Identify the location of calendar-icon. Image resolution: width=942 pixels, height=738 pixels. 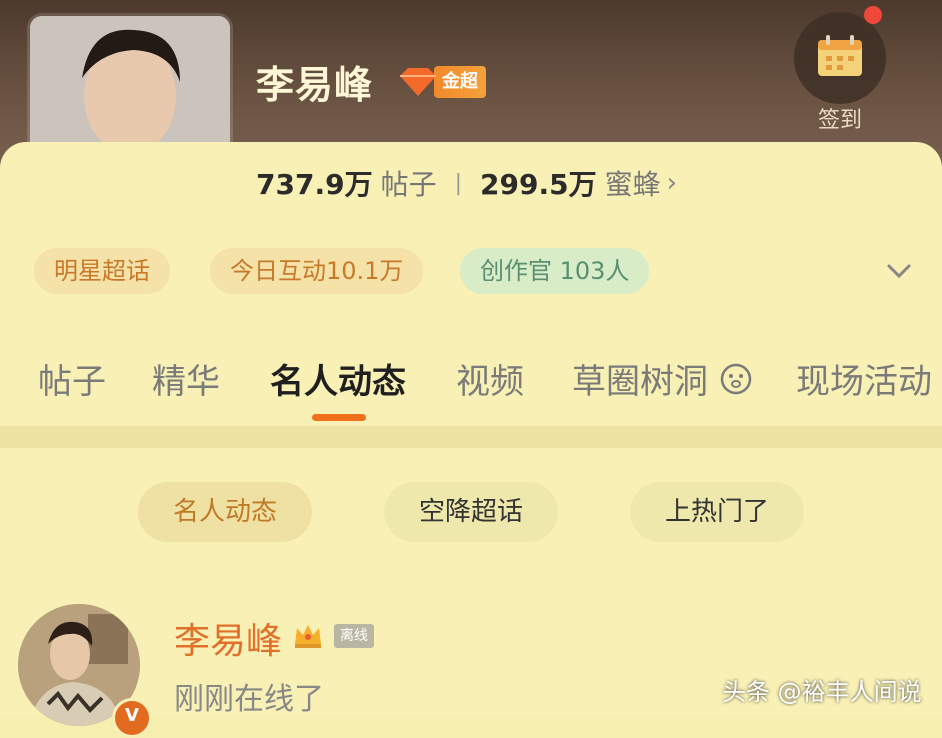
(840, 58).